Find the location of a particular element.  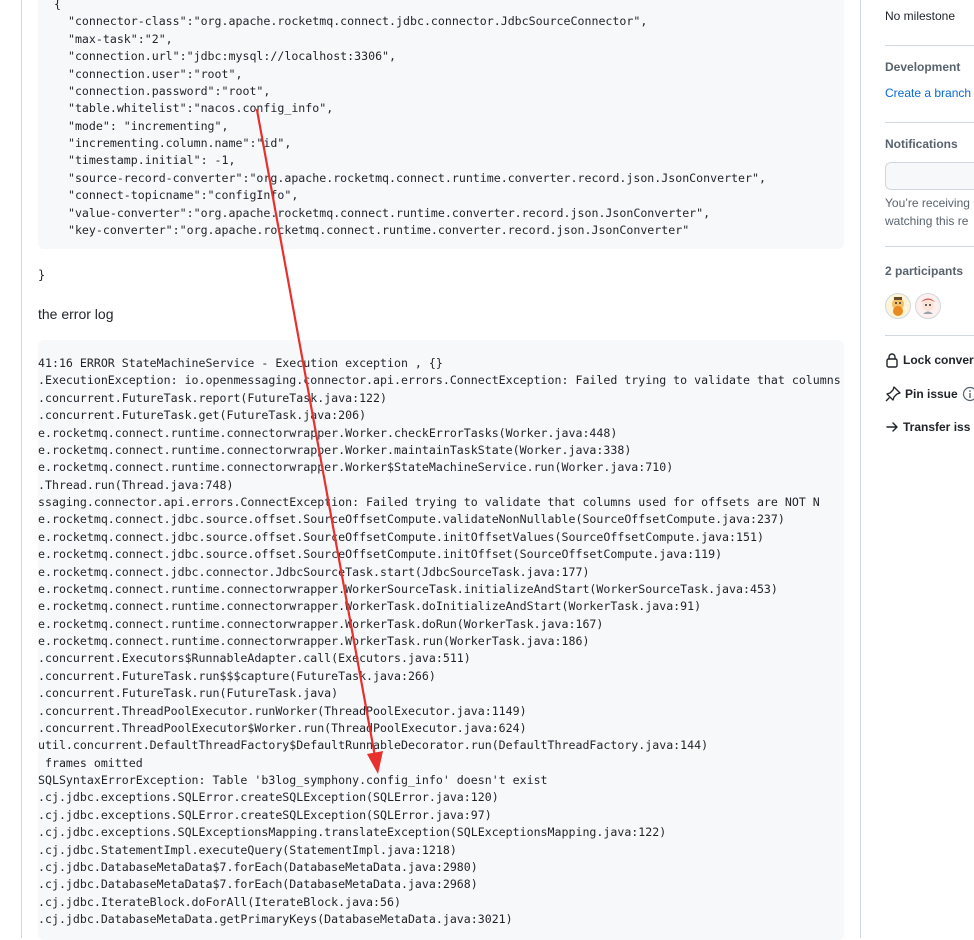

pin-issue-button: Pin issue is located at coordinates (929, 394).